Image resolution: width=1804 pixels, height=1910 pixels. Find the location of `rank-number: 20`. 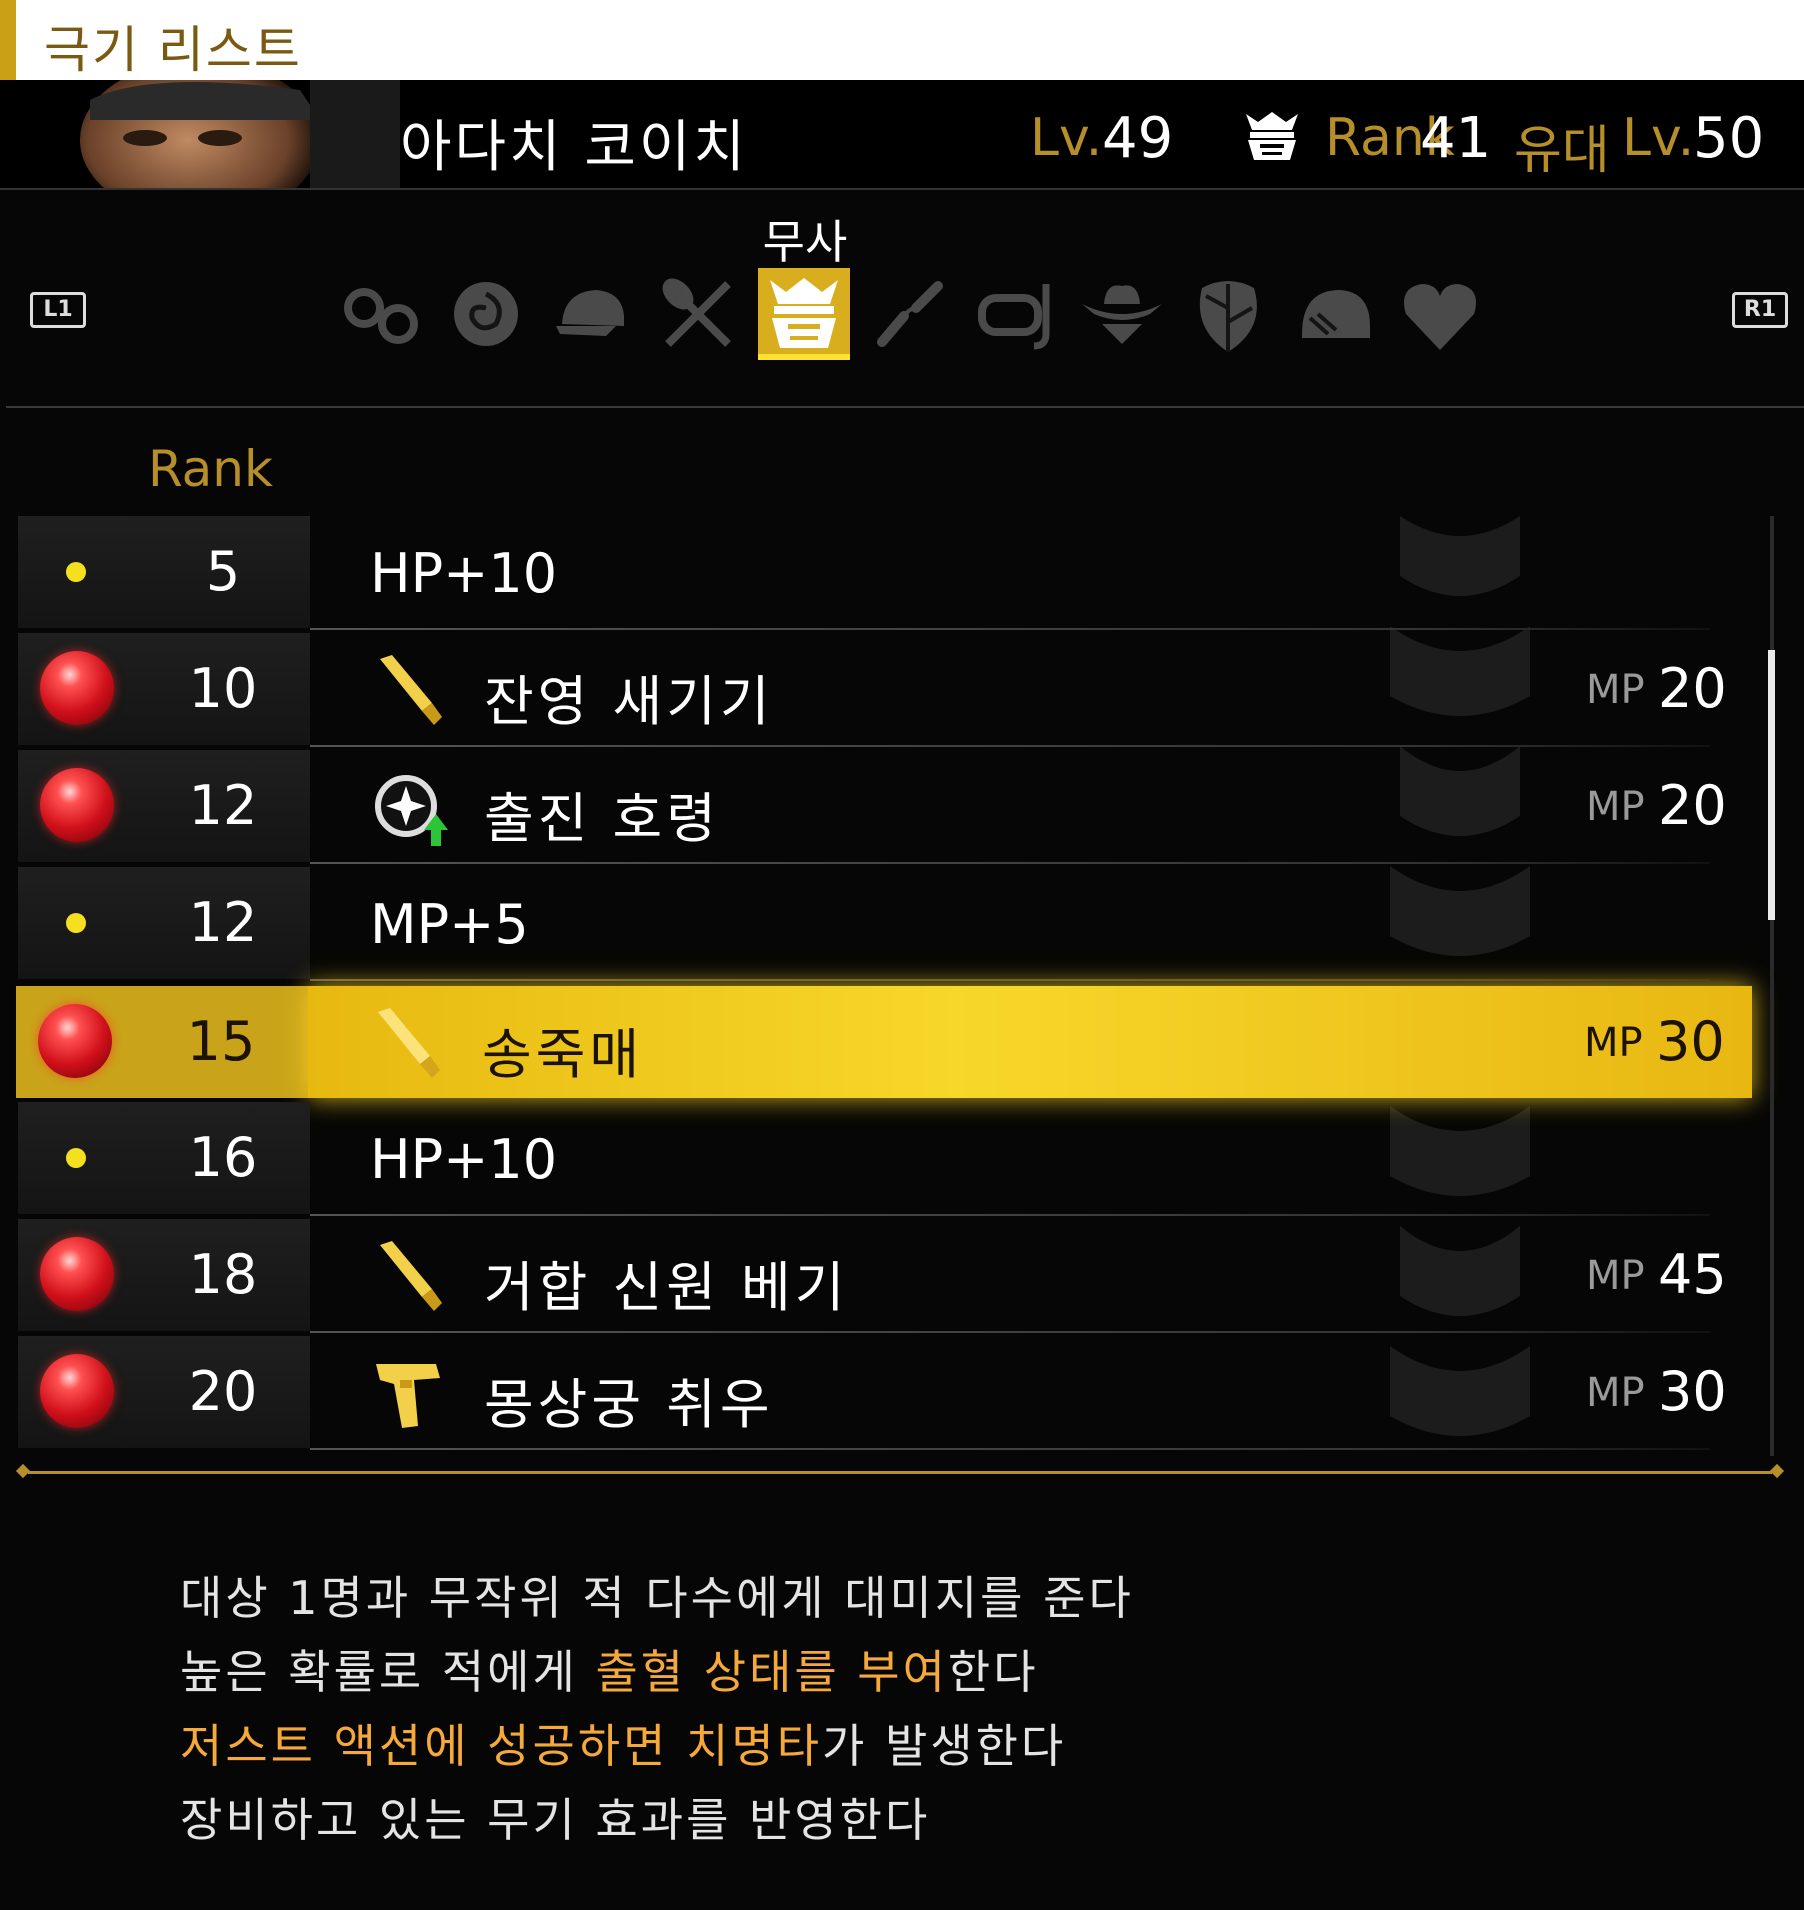

rank-number: 20 is located at coordinates (223, 1391).